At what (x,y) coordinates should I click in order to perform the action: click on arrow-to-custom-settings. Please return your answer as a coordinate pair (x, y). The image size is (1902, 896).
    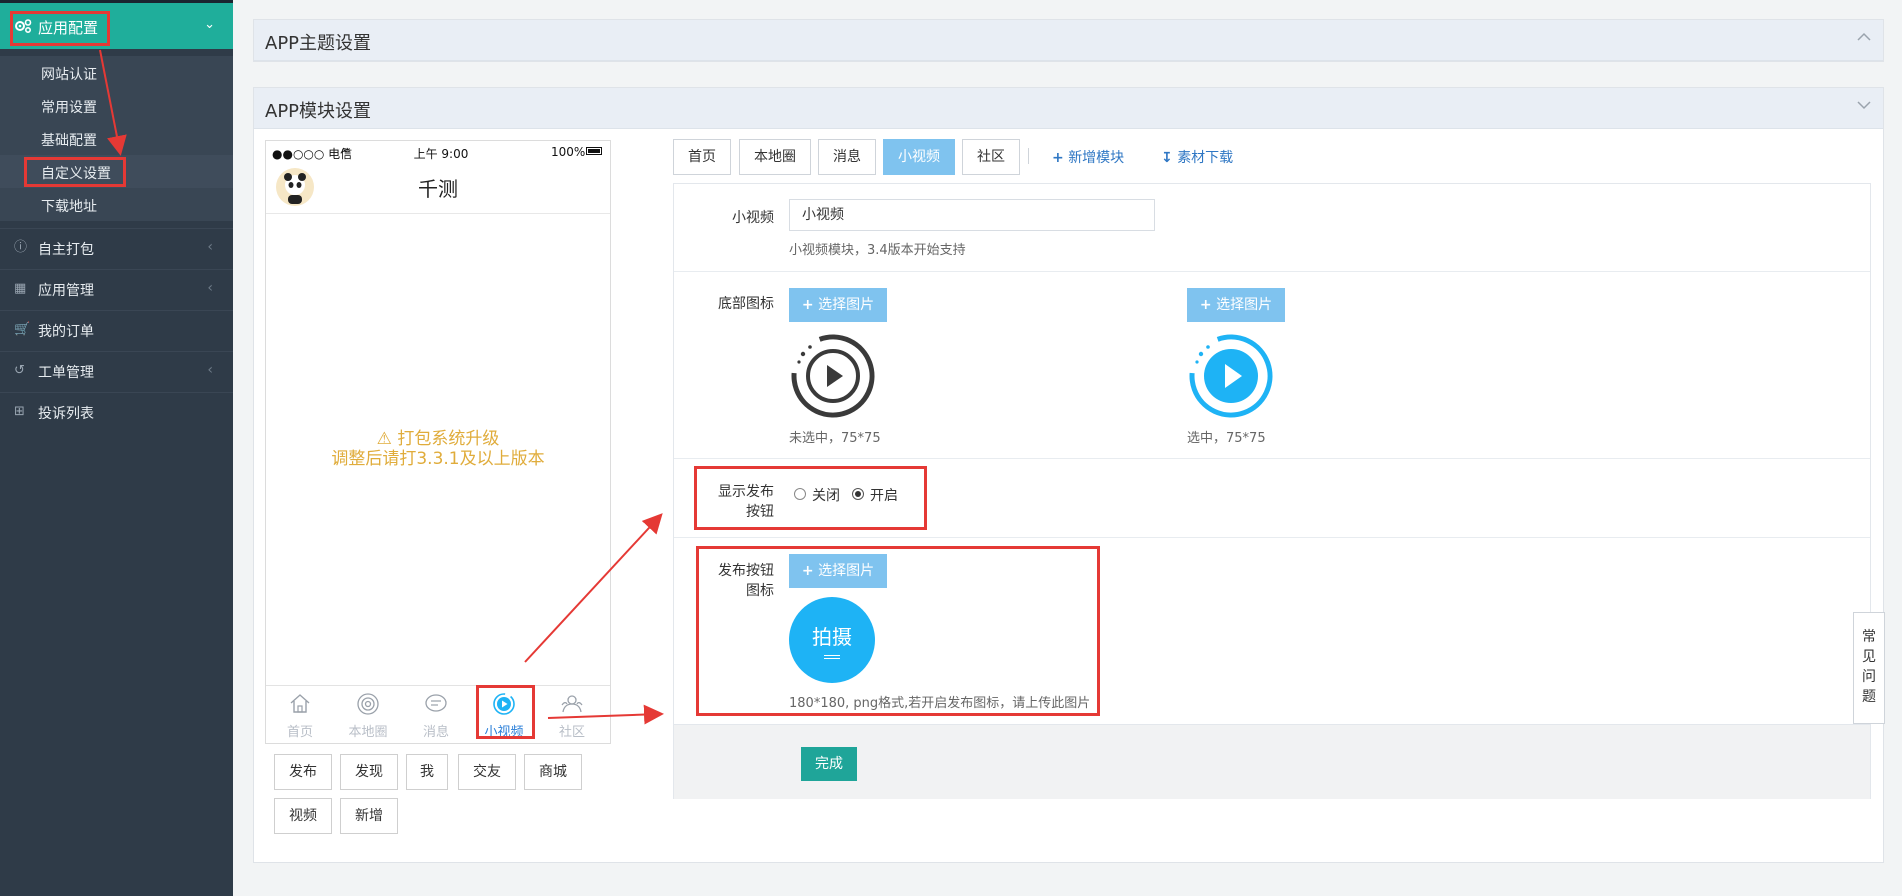
    Looking at the image, I should click on (113, 102).